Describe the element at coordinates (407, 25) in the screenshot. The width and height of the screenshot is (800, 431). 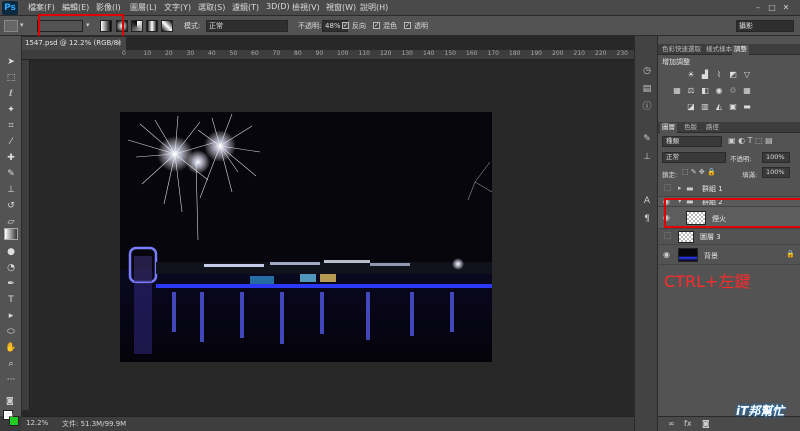
I see `transparency-checkbox: ✓` at that location.